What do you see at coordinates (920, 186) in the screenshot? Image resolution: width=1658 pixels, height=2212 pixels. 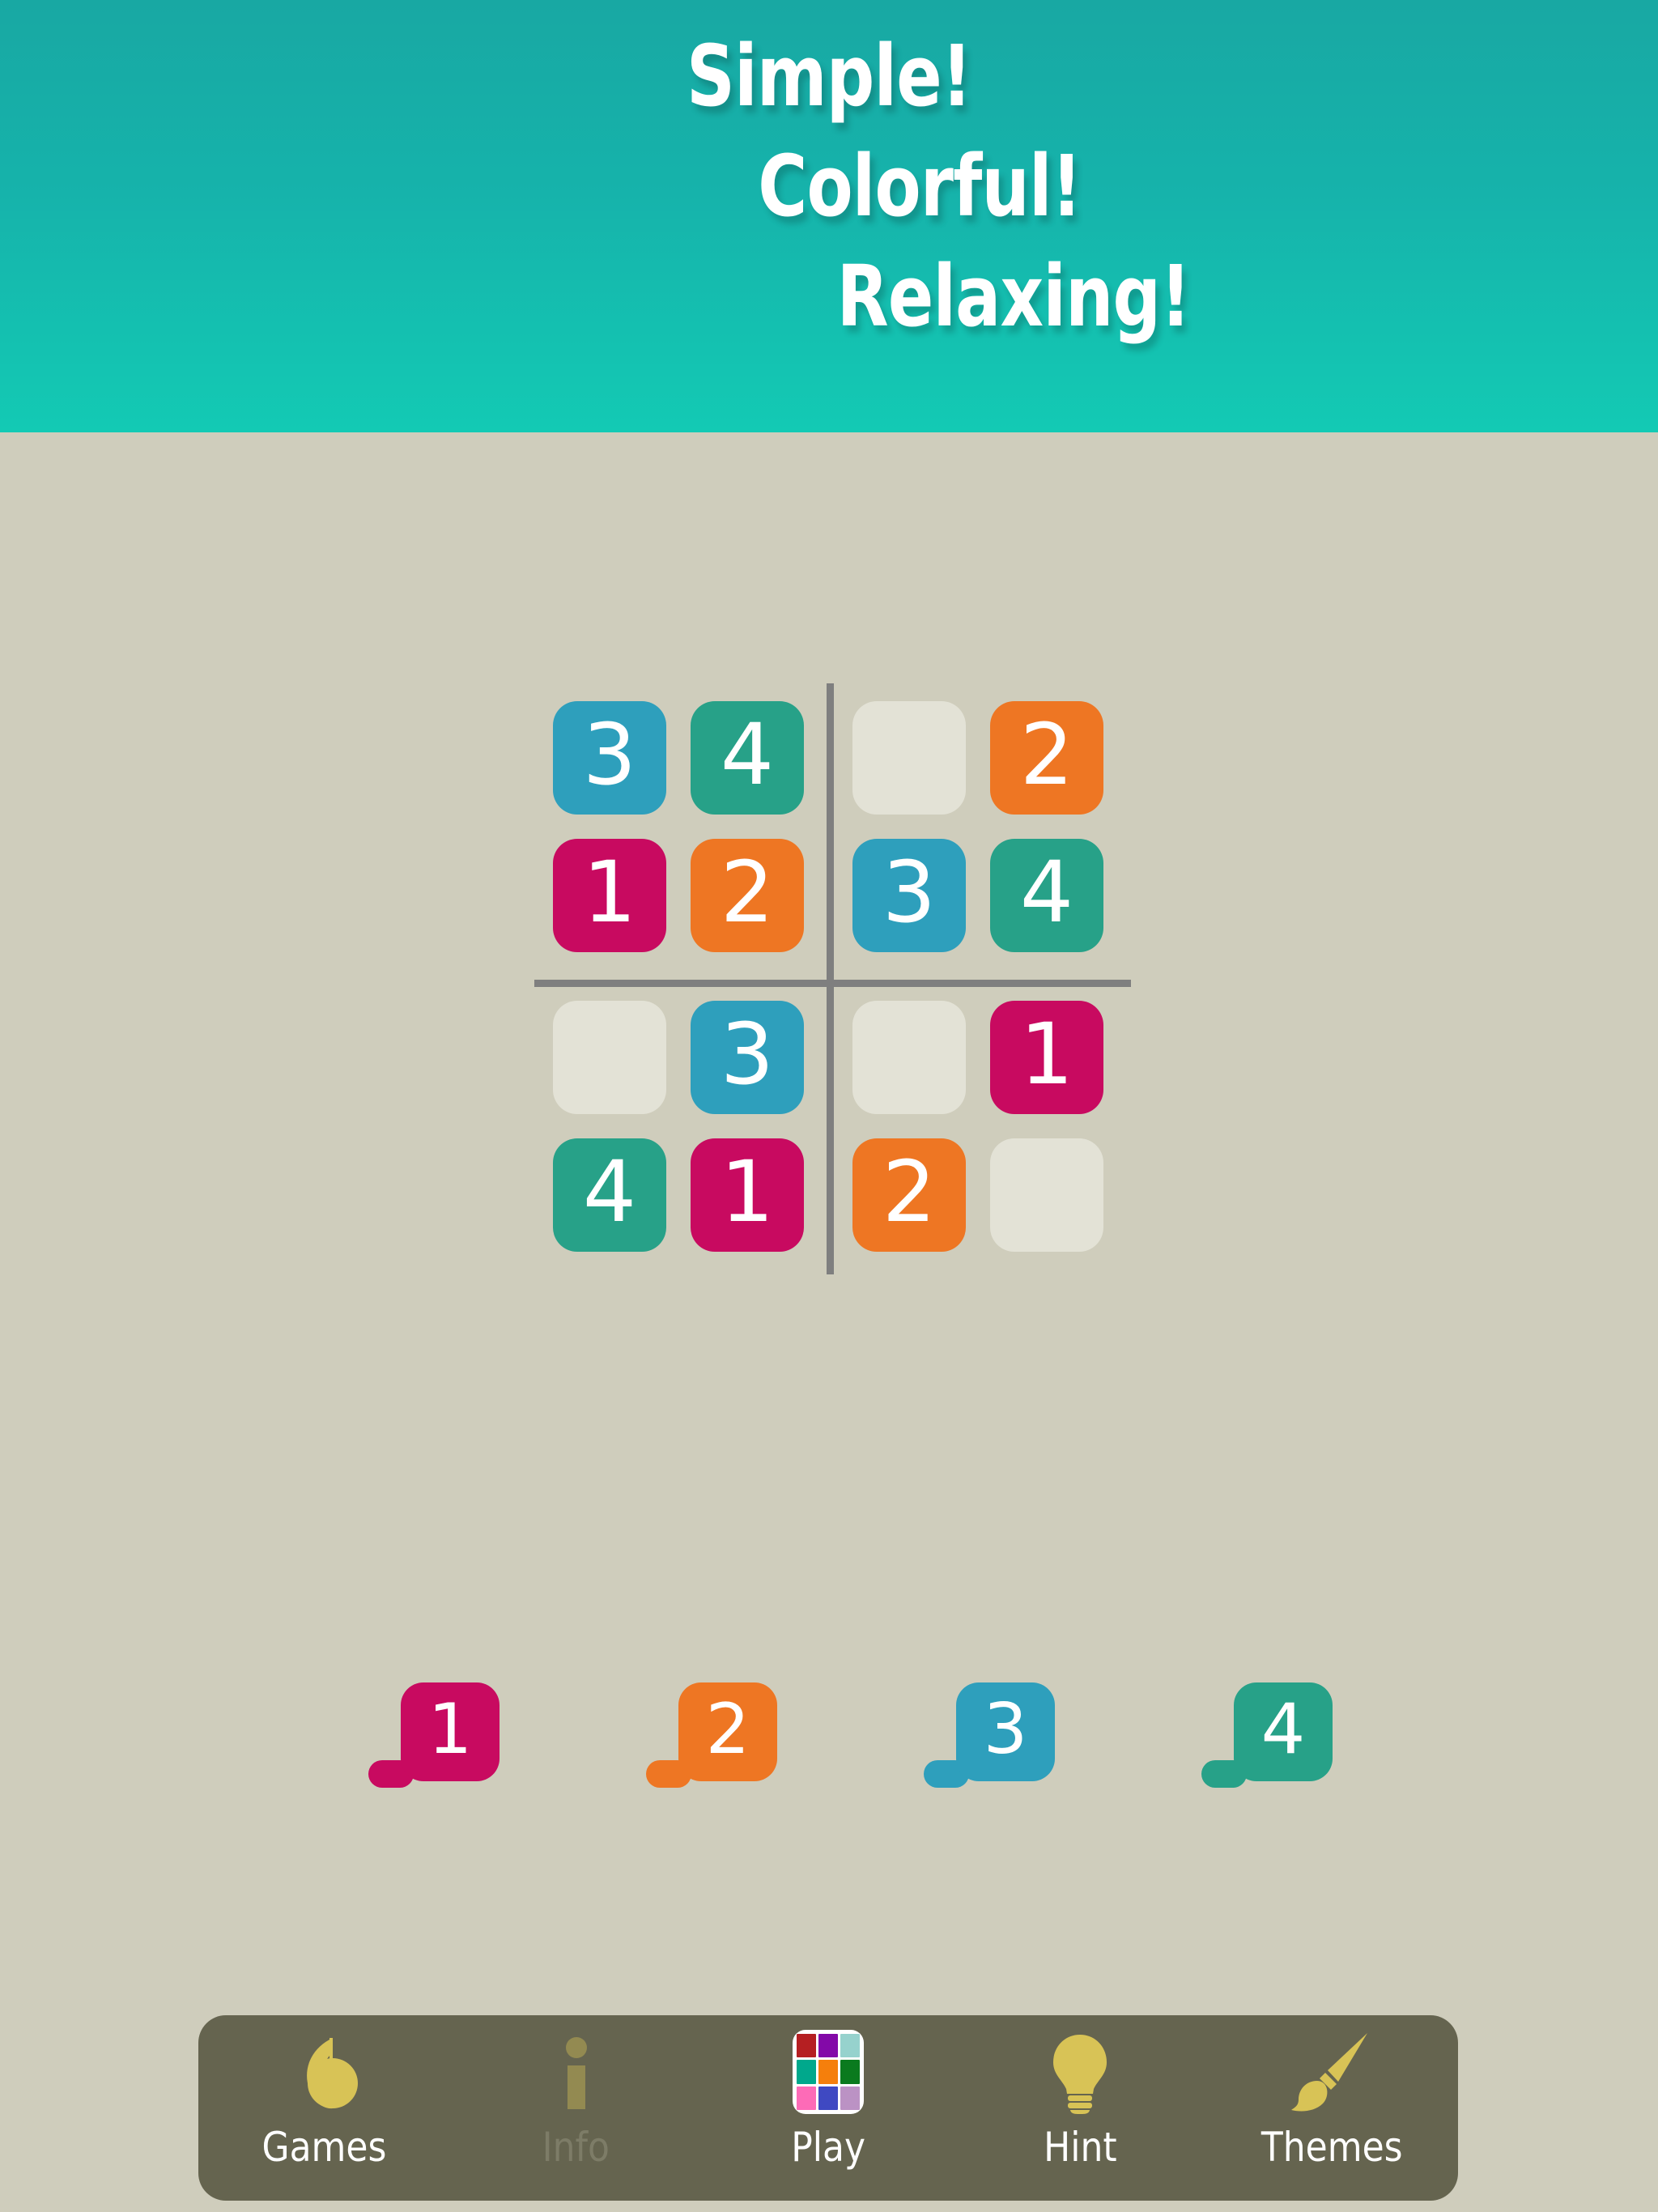 I see `tagline-line-2: Colorful!` at bounding box center [920, 186].